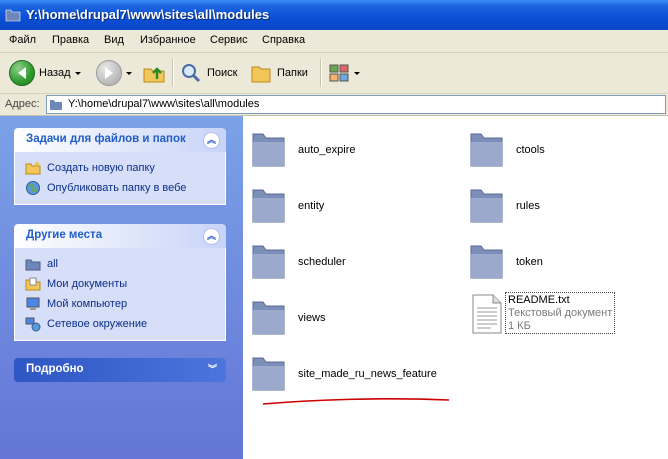  What do you see at coordinates (560, 313) in the screenshot?
I see `file-type: Текстовый документ` at bounding box center [560, 313].